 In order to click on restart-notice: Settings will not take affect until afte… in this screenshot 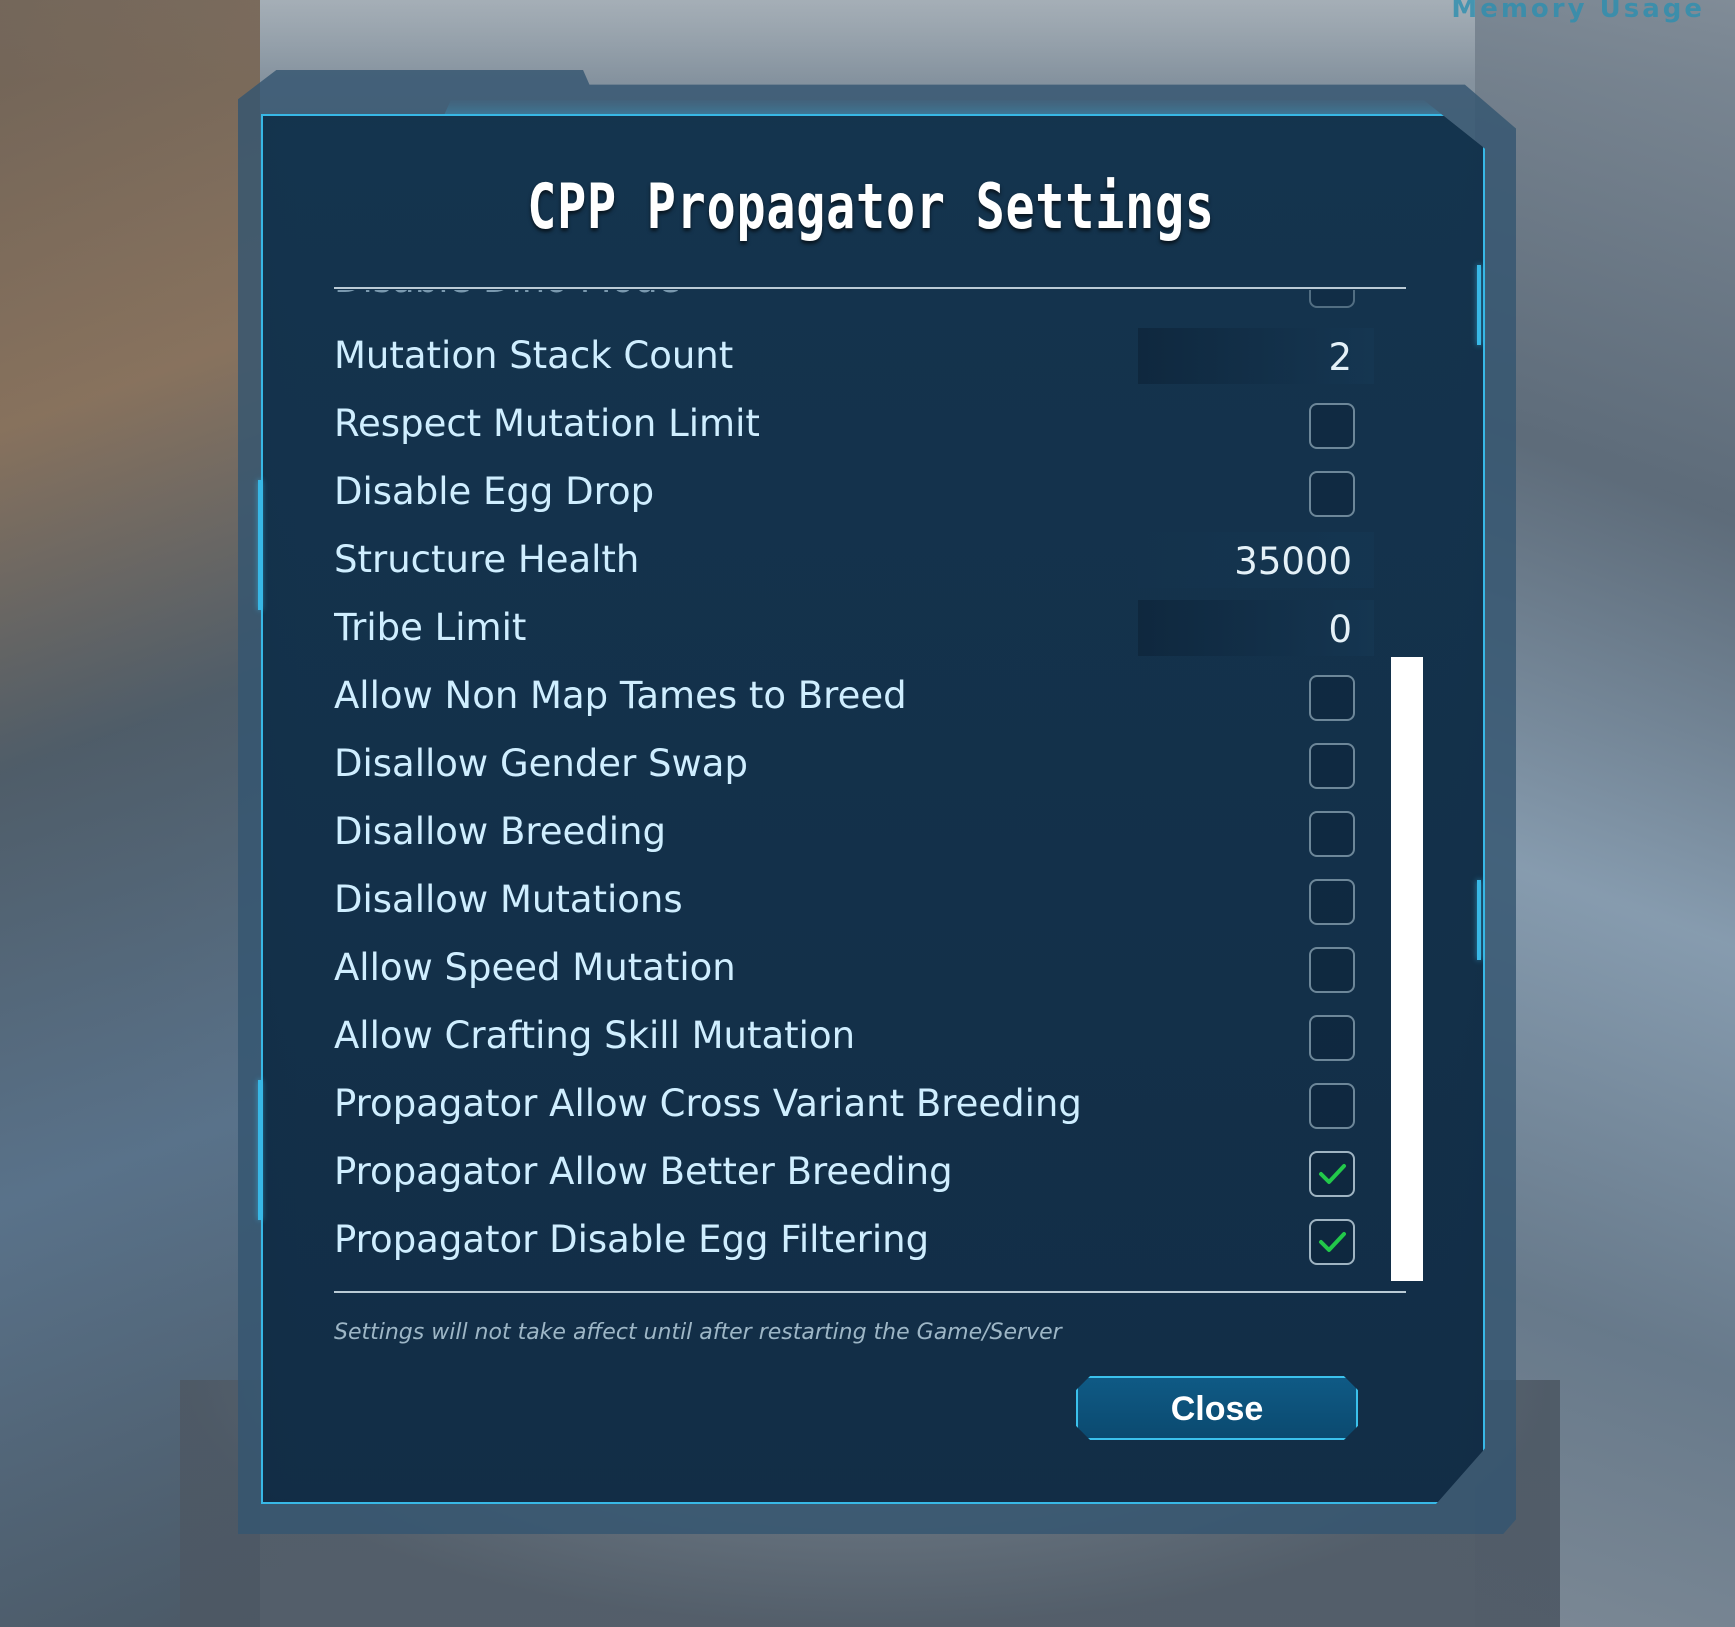, I will do `click(698, 1332)`.